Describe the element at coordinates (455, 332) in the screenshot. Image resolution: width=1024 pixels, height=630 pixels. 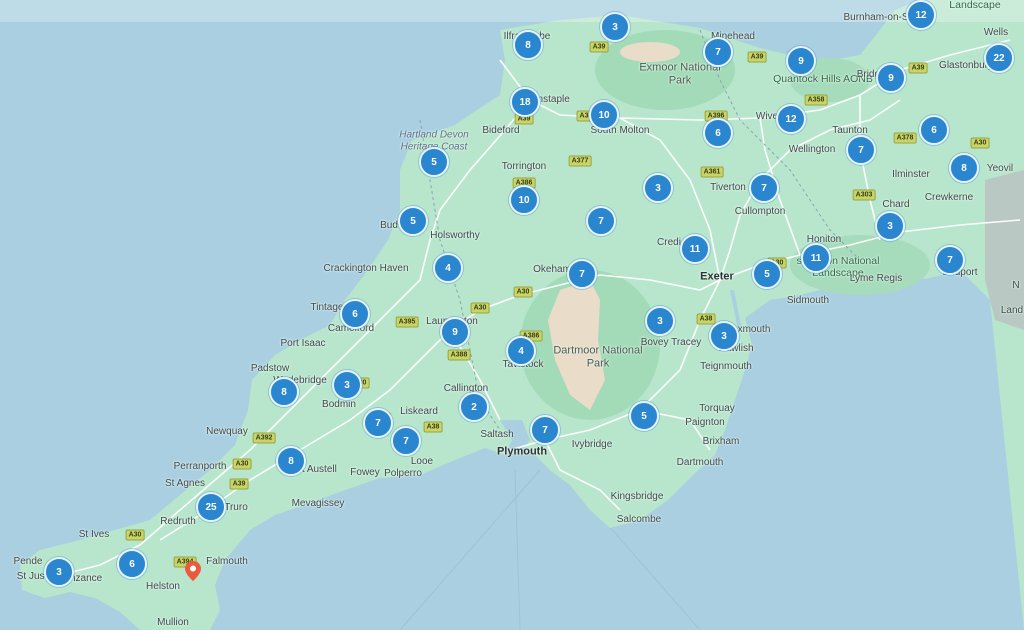
I see `marker-cluster-c29: 9` at that location.